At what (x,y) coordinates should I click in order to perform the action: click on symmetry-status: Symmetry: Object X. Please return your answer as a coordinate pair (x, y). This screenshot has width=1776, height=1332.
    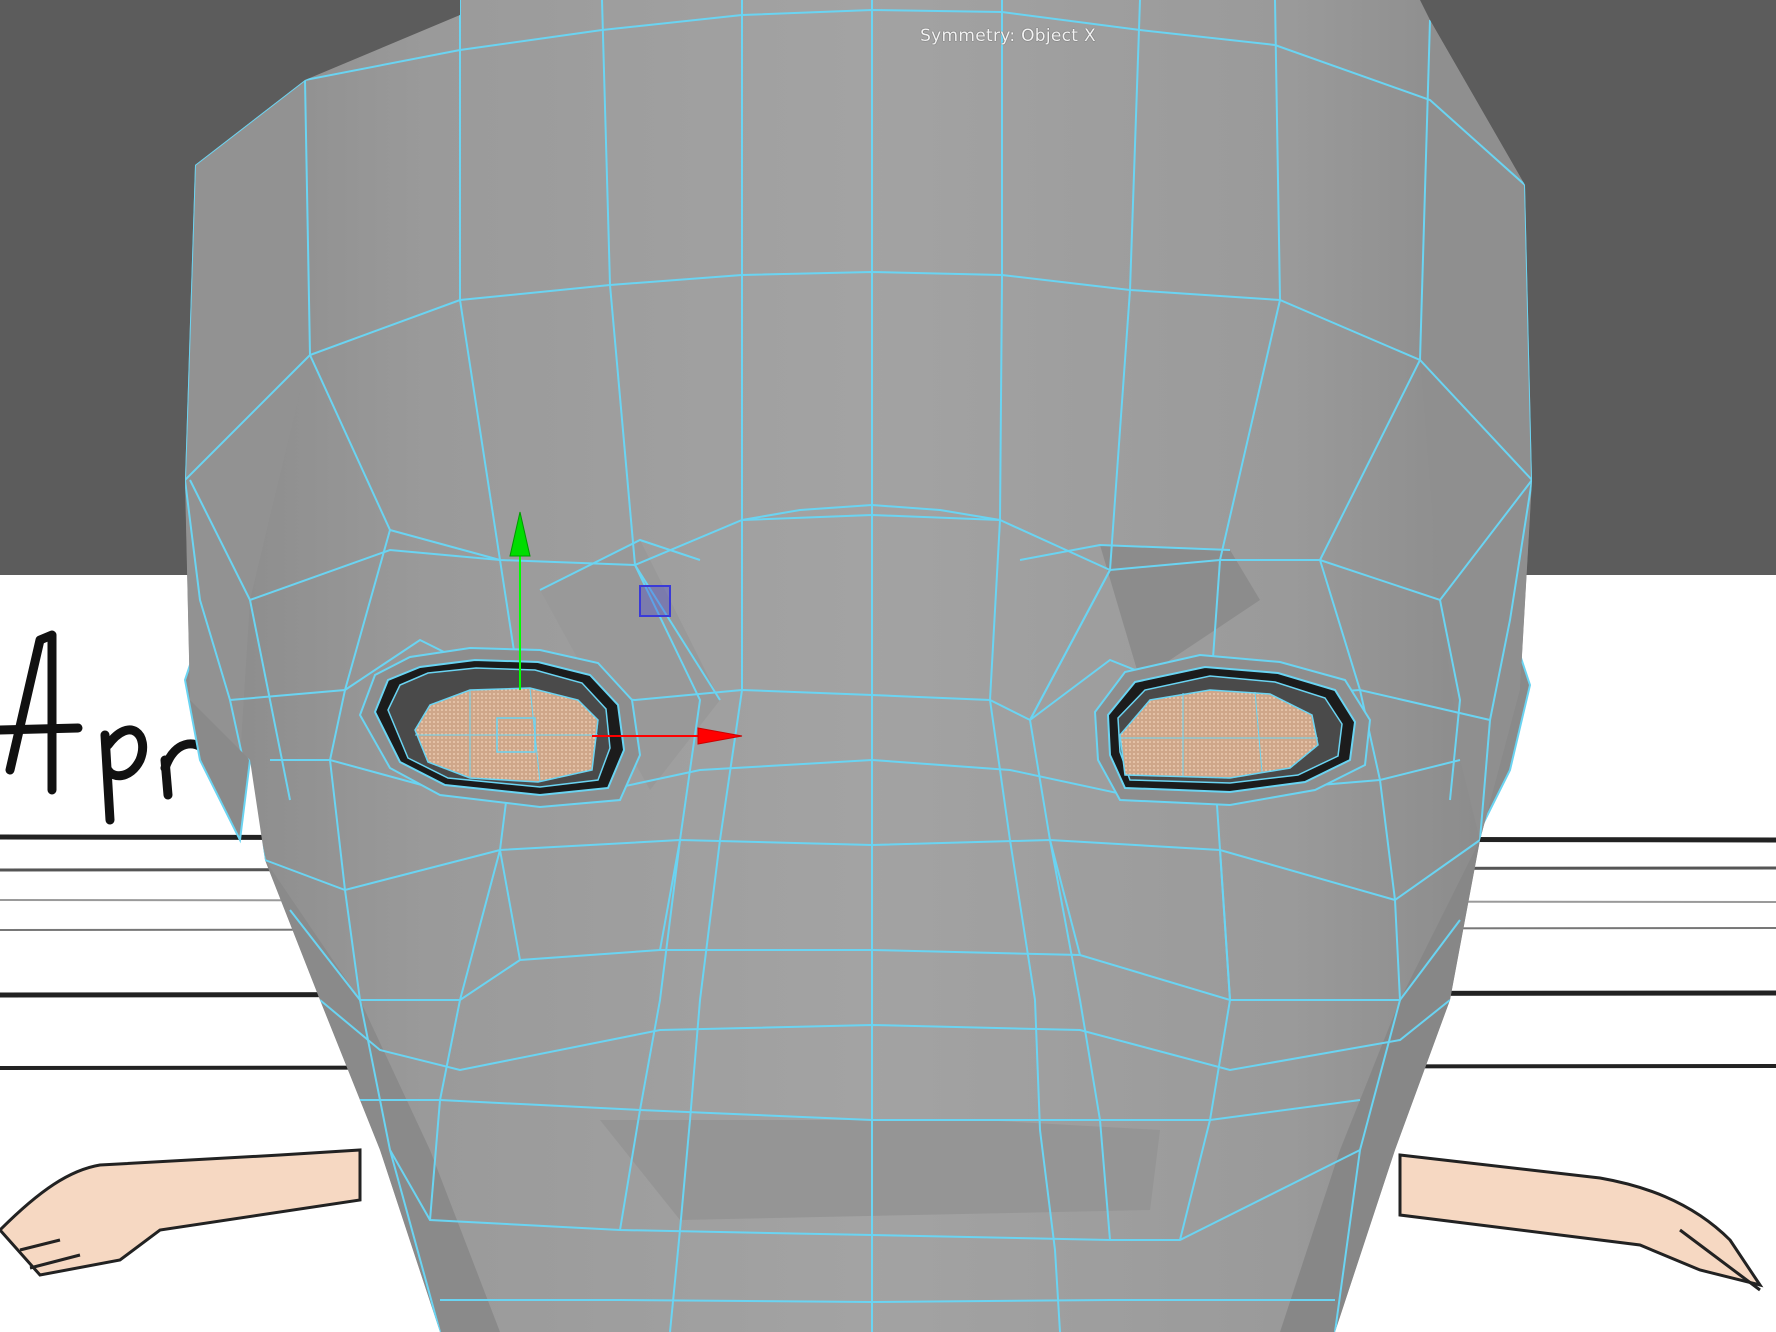
    Looking at the image, I should click on (1008, 36).